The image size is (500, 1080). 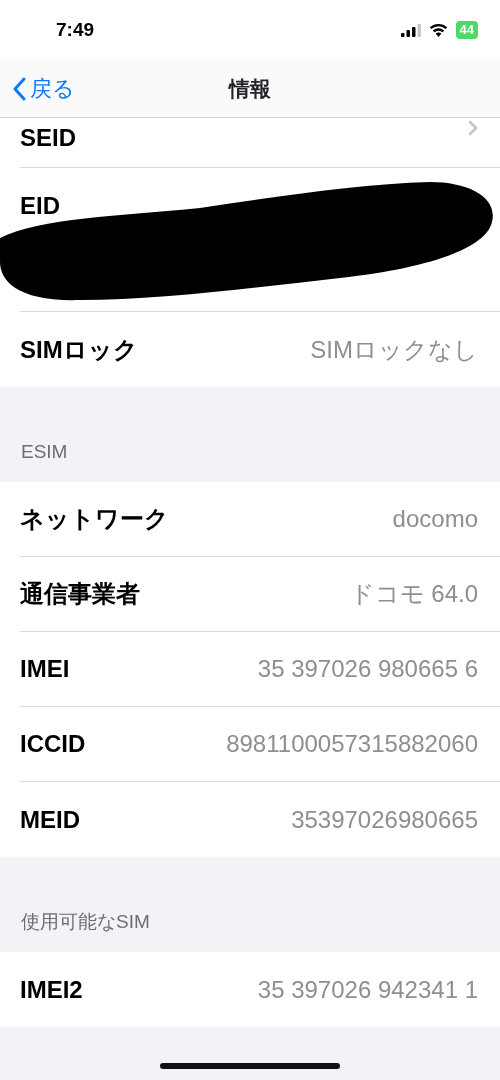 What do you see at coordinates (394, 349) in the screenshot?
I see `row-value: SIMロックなし` at bounding box center [394, 349].